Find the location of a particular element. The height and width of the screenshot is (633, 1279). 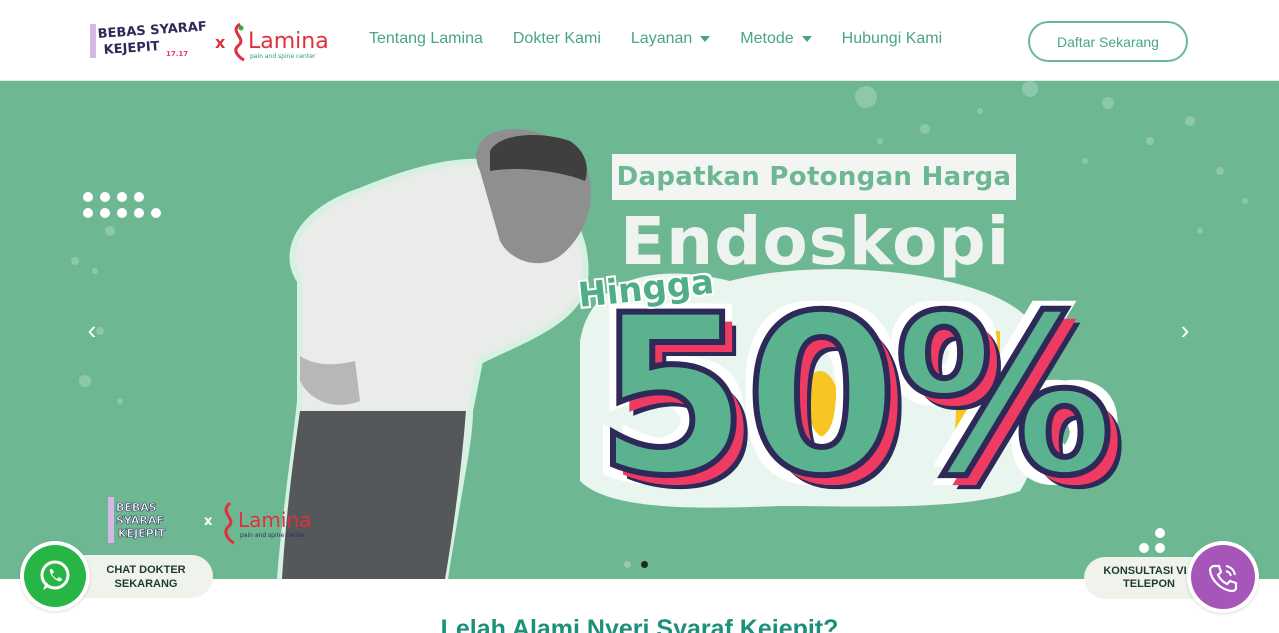

hero-logo-text-1: BEBAS is located at coordinates (136, 507).